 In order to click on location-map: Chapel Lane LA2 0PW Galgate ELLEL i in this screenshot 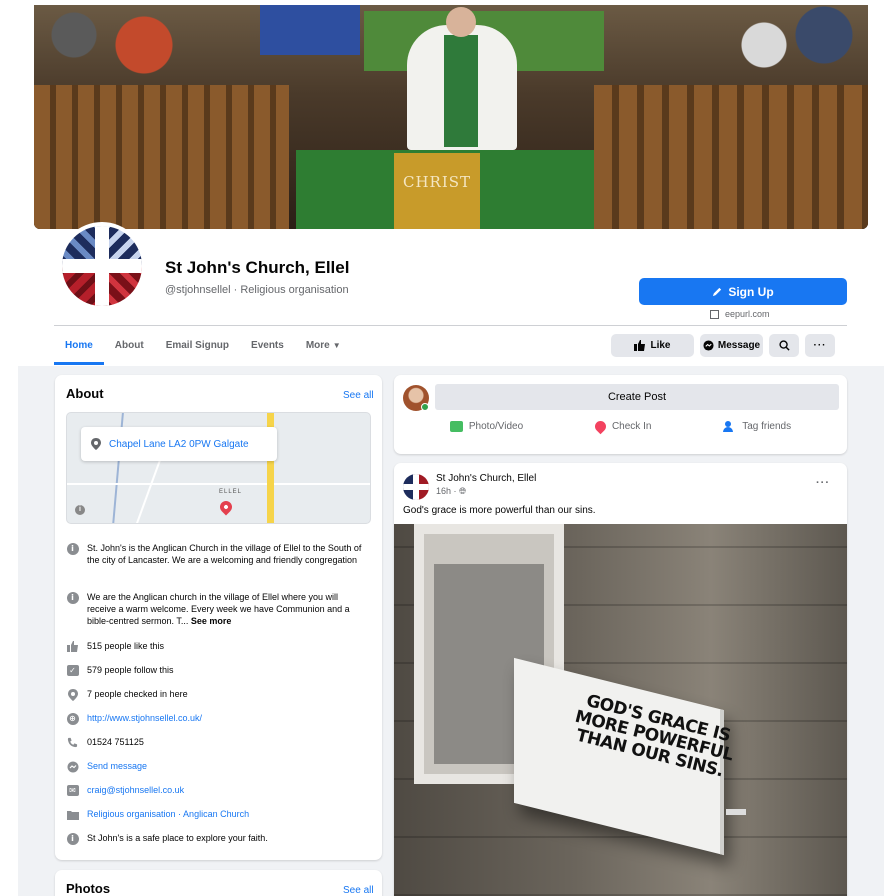, I will do `click(218, 468)`.